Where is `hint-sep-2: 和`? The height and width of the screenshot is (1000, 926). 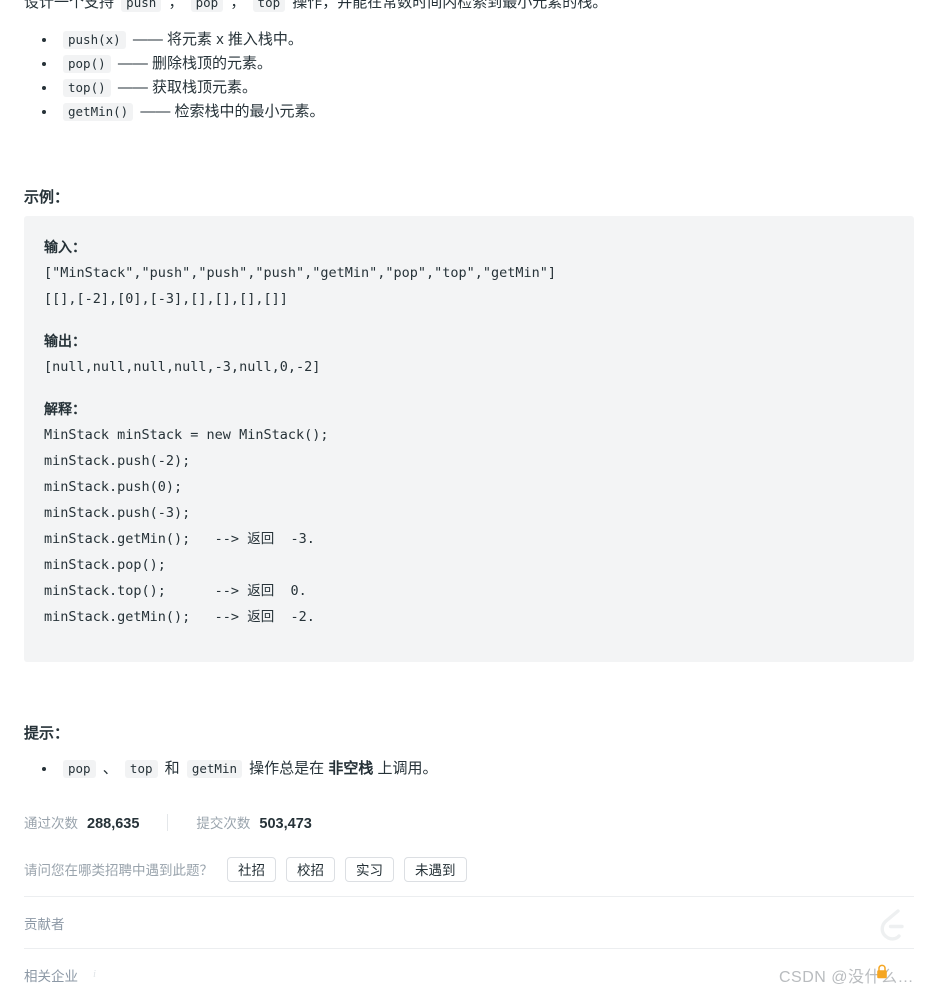
hint-sep-2: 和 is located at coordinates (172, 768).